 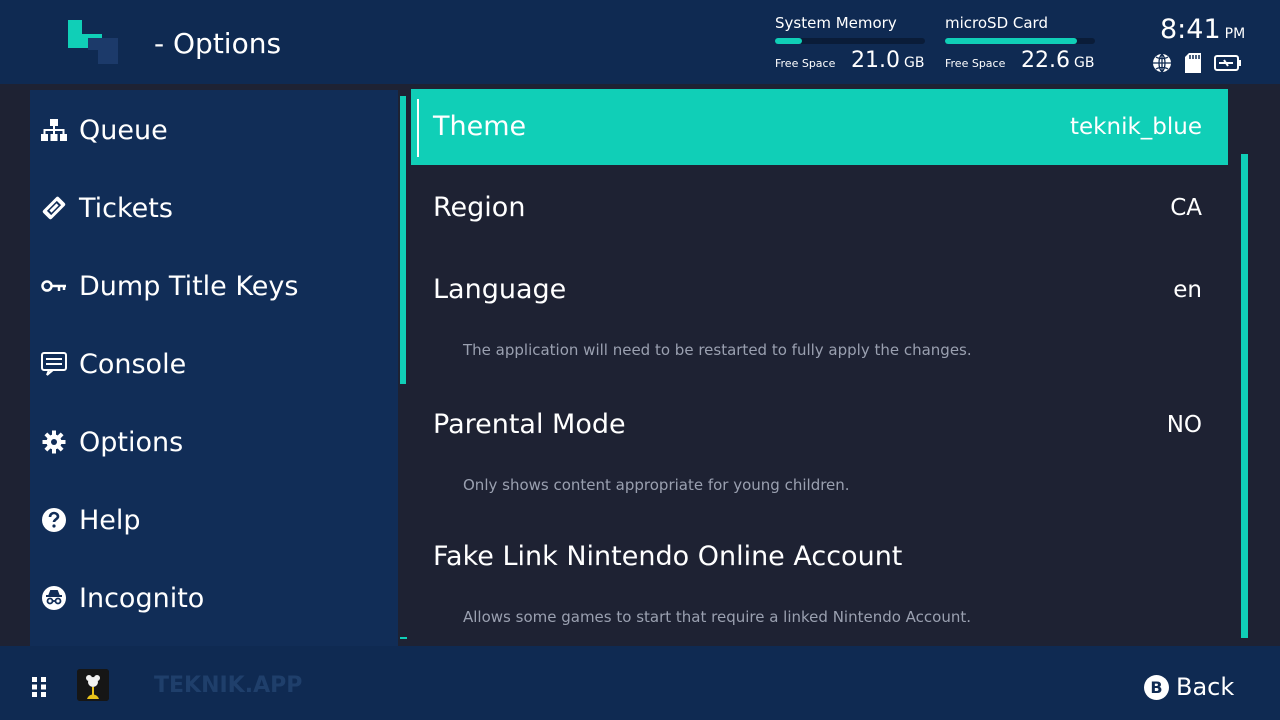 I want to click on sd-card-meter: microSD Card Free Space 22.6 GB, so click(x=1025, y=43).